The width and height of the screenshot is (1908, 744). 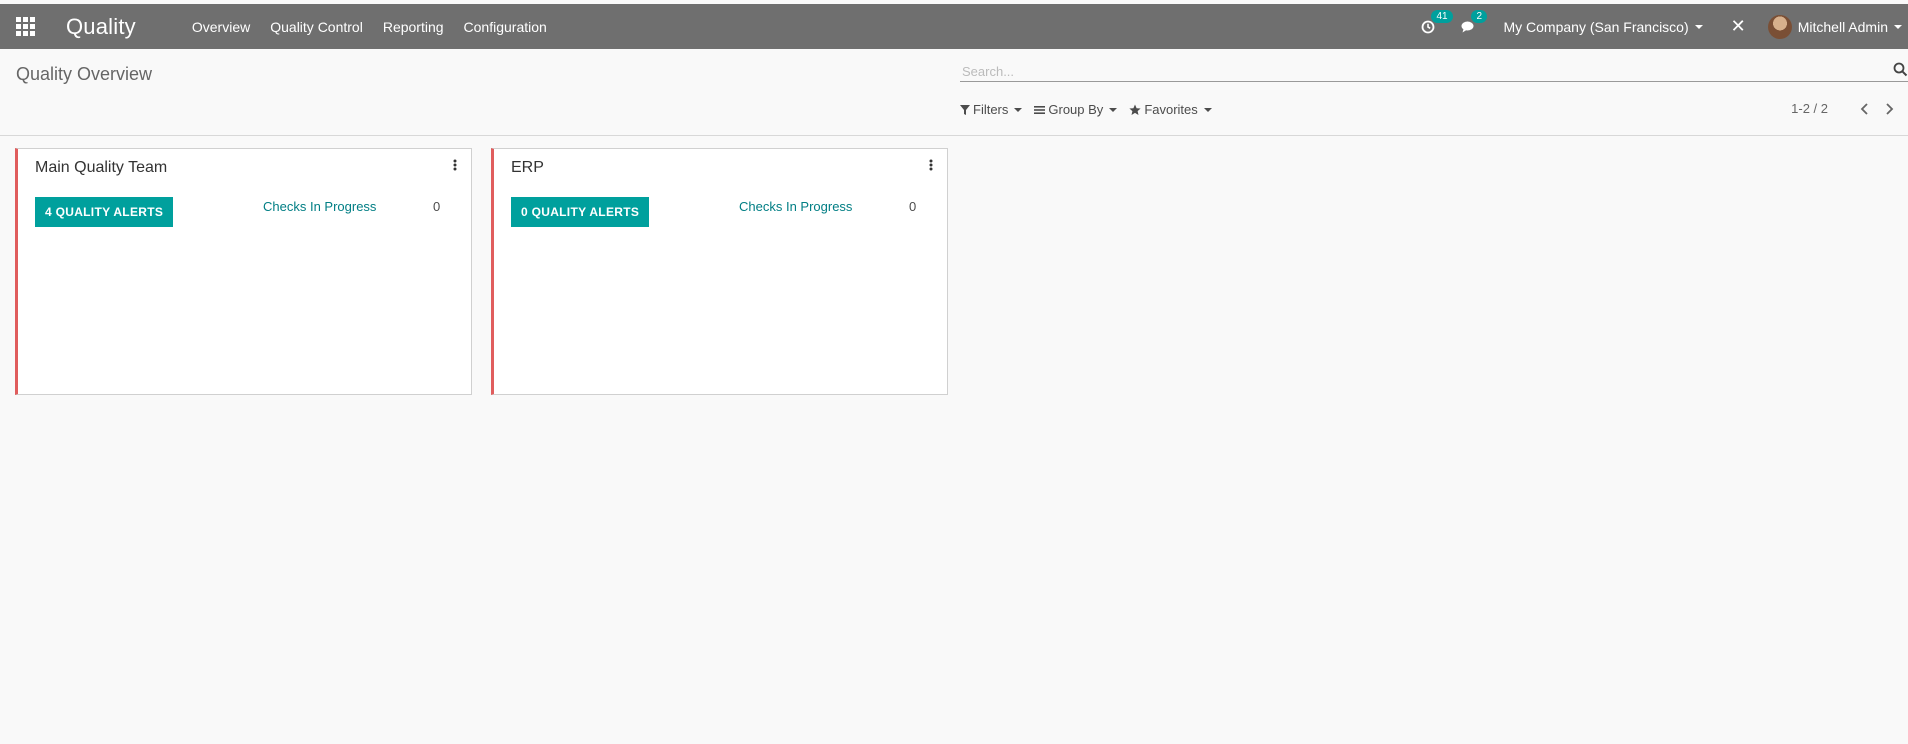 What do you see at coordinates (580, 212) in the screenshot?
I see `quality-alerts-button: 0 QUALITY ALERTS` at bounding box center [580, 212].